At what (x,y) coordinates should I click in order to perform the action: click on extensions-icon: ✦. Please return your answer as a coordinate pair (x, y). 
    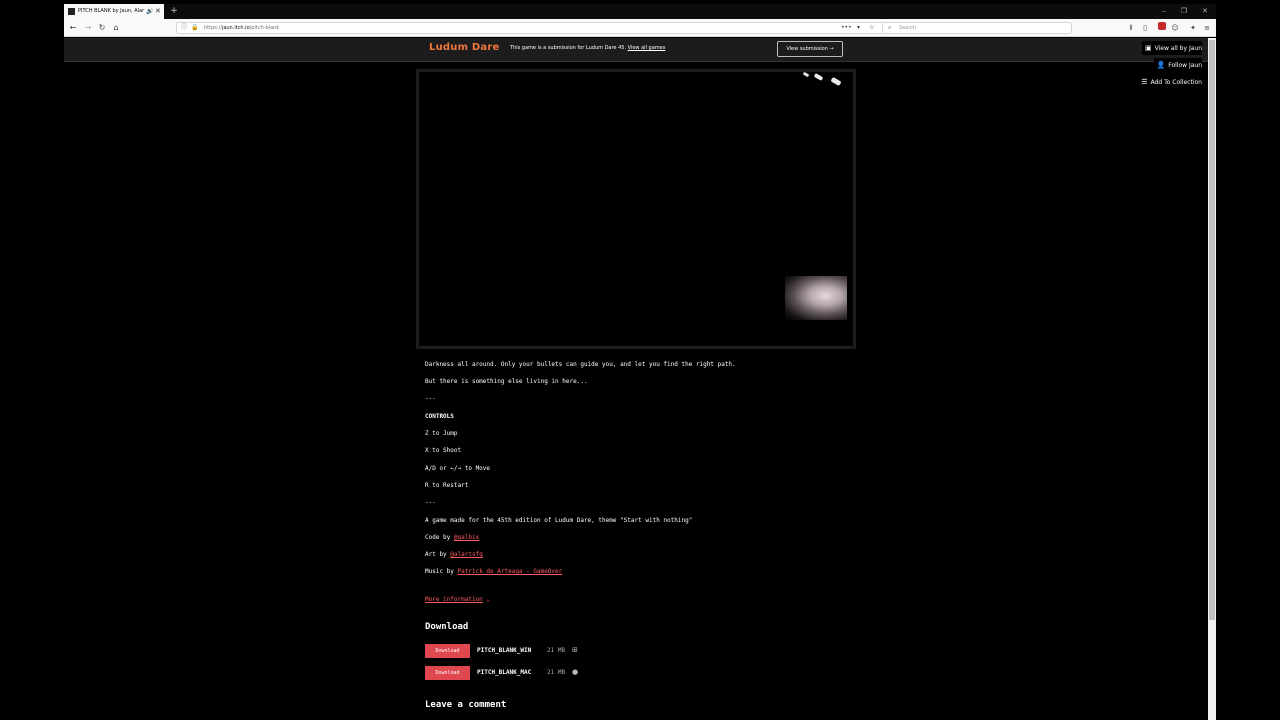
    Looking at the image, I should click on (1193, 28).